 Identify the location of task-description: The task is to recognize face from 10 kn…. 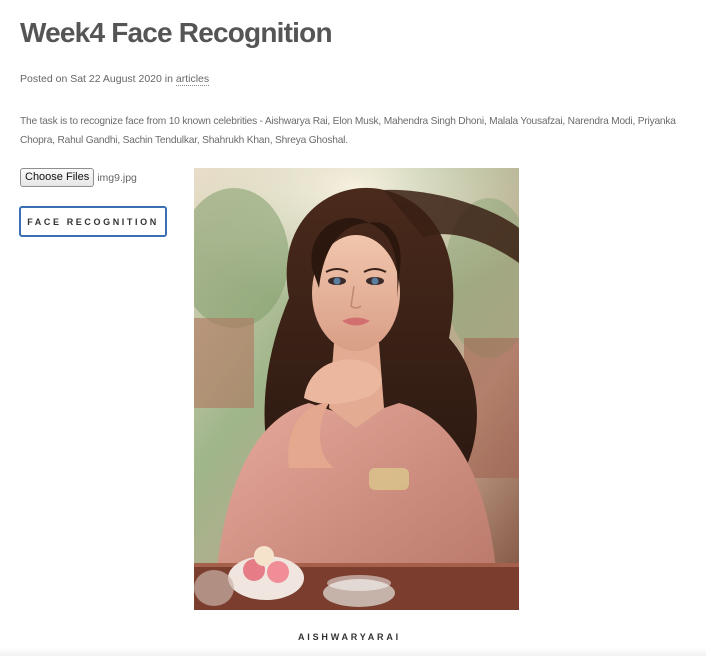
(348, 131).